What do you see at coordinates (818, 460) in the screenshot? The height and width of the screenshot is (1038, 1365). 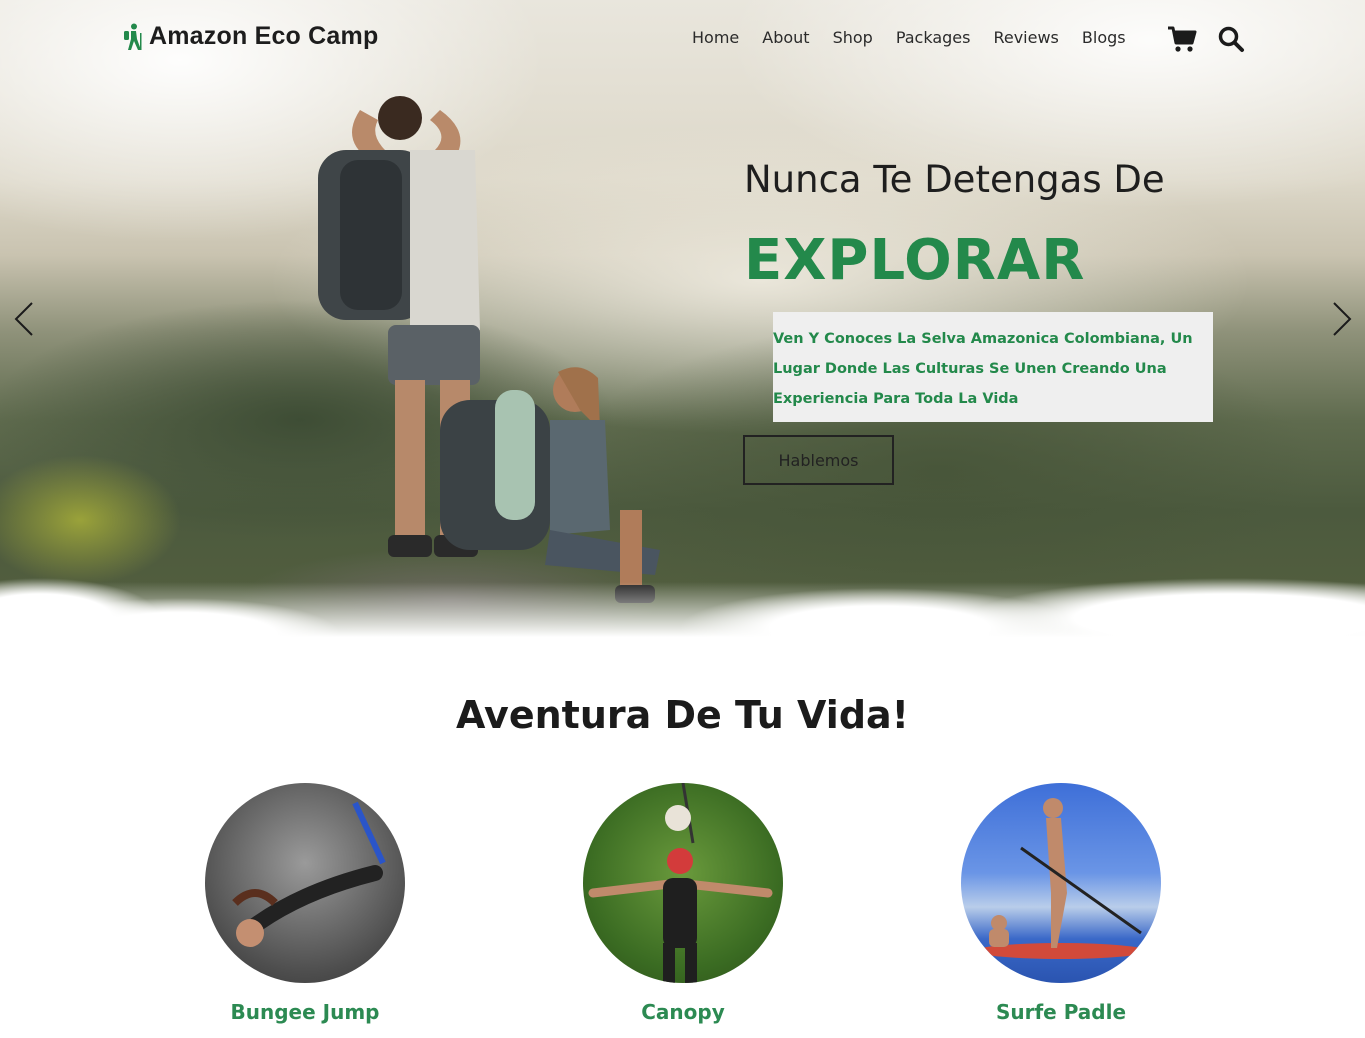 I see `hablemos-button: Hablemos` at bounding box center [818, 460].